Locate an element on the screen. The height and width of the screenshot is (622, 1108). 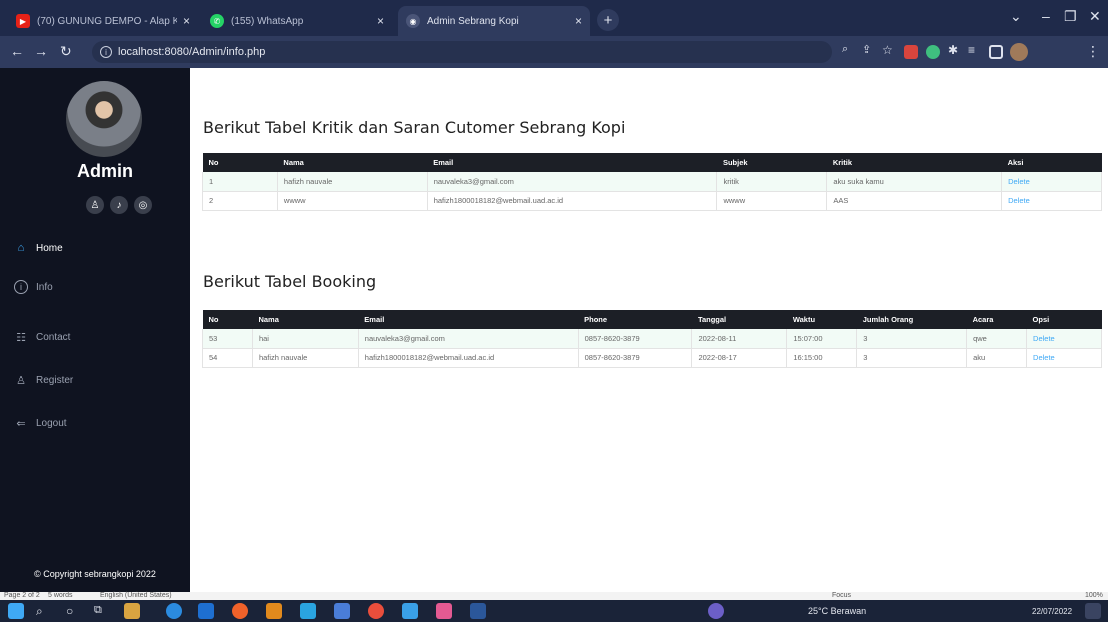
search-icon: ⌕ is located at coordinates (39, 611).